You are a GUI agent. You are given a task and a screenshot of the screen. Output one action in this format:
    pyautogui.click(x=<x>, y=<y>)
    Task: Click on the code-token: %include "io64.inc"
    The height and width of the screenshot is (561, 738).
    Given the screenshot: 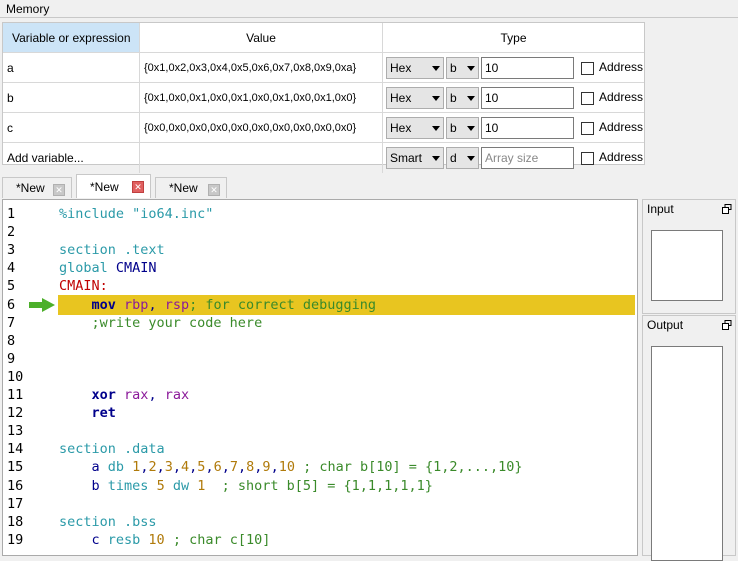 What is the action you would take?
    pyautogui.click(x=136, y=214)
    